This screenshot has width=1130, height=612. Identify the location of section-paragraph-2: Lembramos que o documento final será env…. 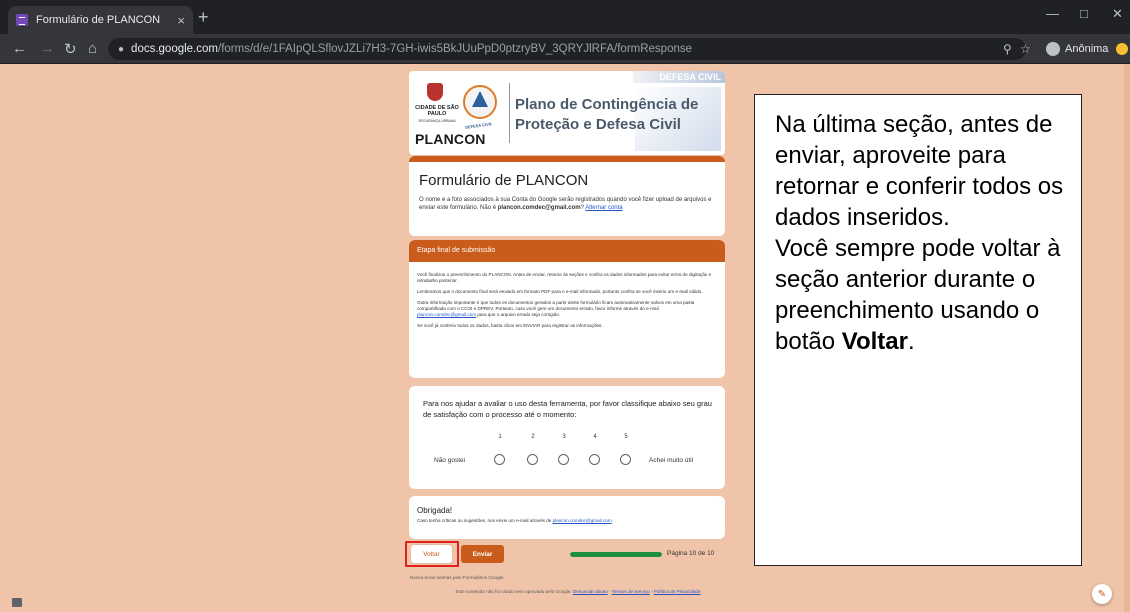
(560, 291).